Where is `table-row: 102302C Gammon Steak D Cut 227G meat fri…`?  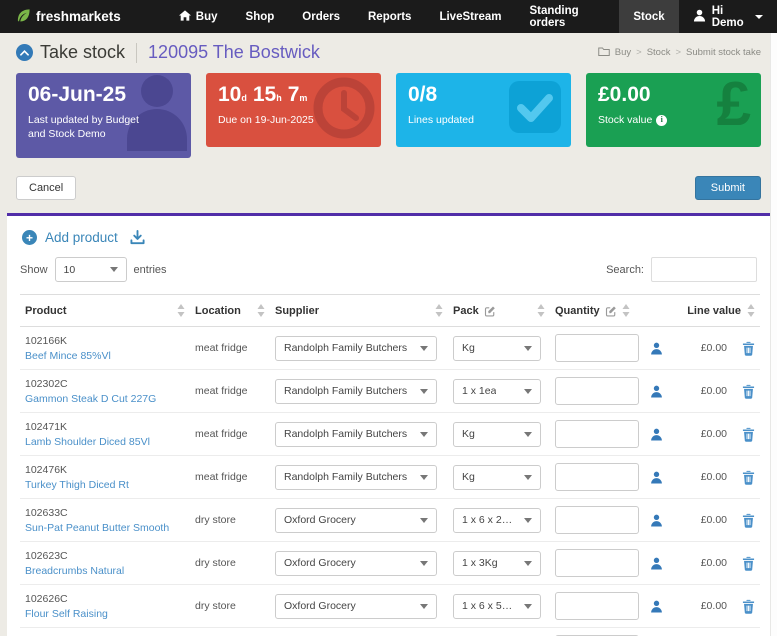
table-row: 102302C Gammon Steak D Cut 227G meat fri… is located at coordinates (390, 391).